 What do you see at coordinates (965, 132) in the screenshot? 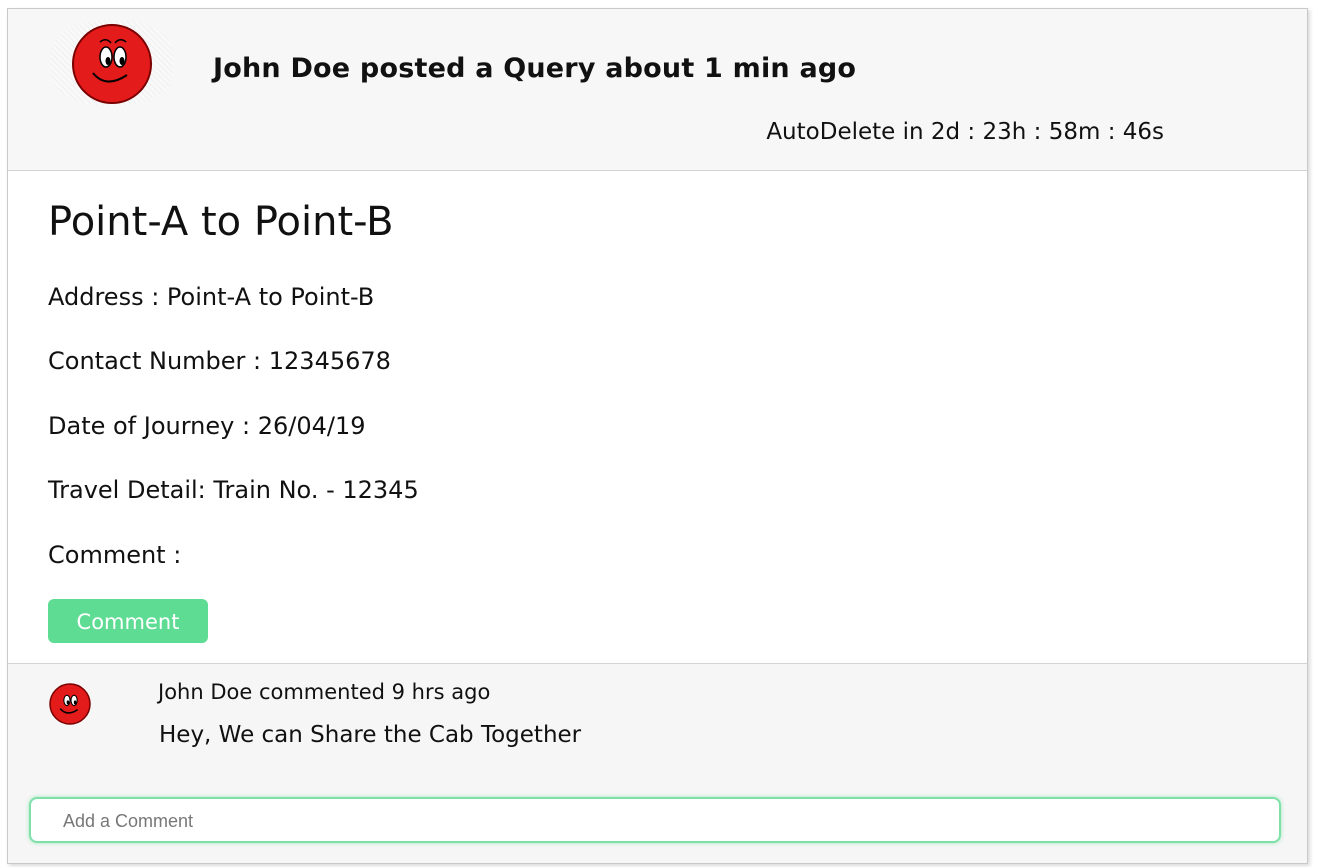
I see `auto-delete-countdown: AutoDelete in 2d : 23h : 58m : 46s` at bounding box center [965, 132].